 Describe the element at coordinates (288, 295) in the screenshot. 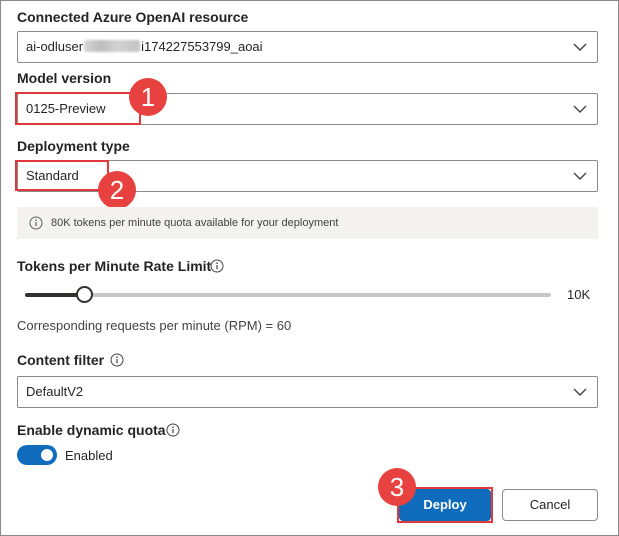

I see `rate-limit-slider-track` at that location.